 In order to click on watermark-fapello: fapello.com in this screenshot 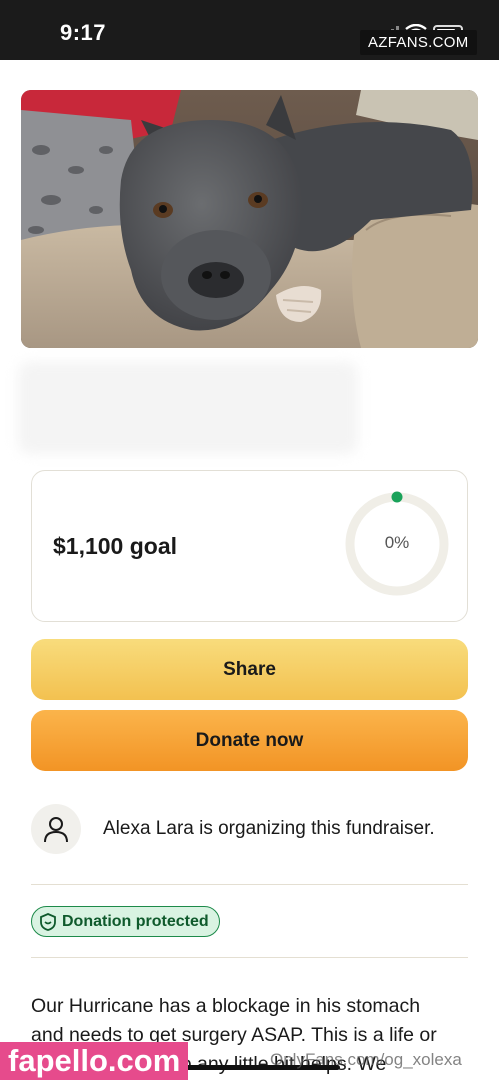, I will do `click(94, 1061)`.